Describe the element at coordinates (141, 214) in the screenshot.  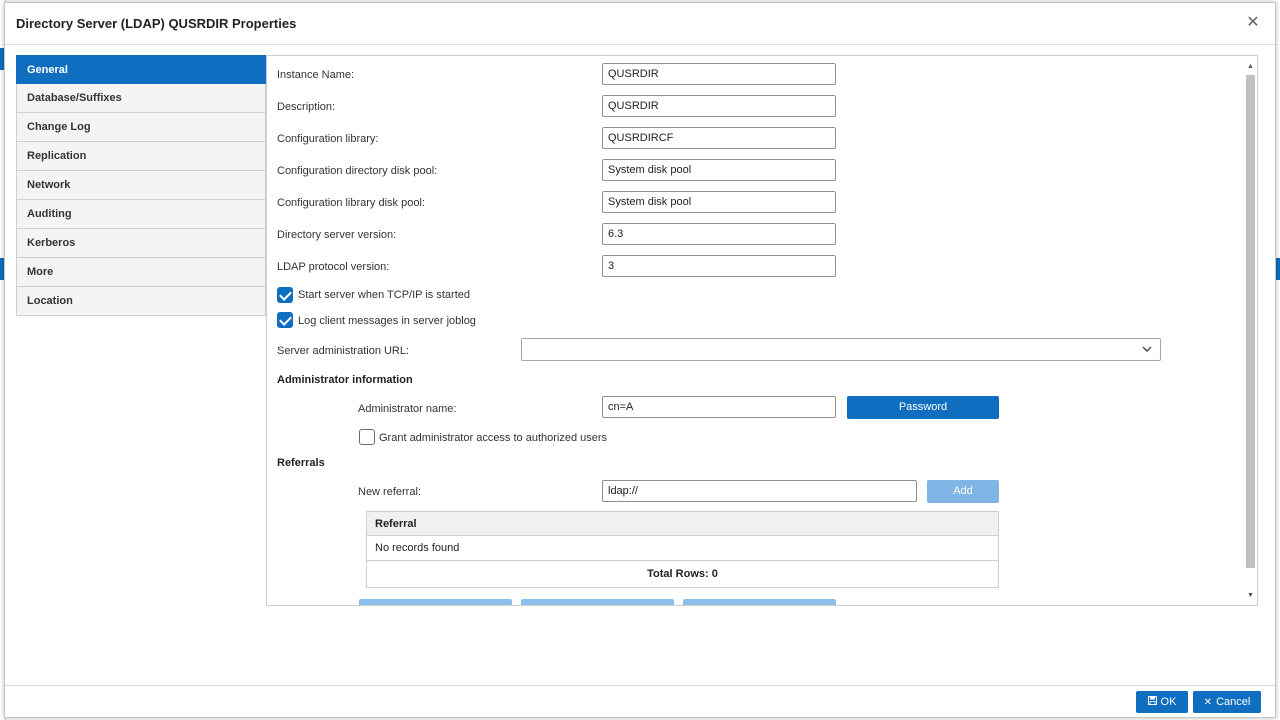
I see `sidebar-item-auditing: Auditing` at that location.